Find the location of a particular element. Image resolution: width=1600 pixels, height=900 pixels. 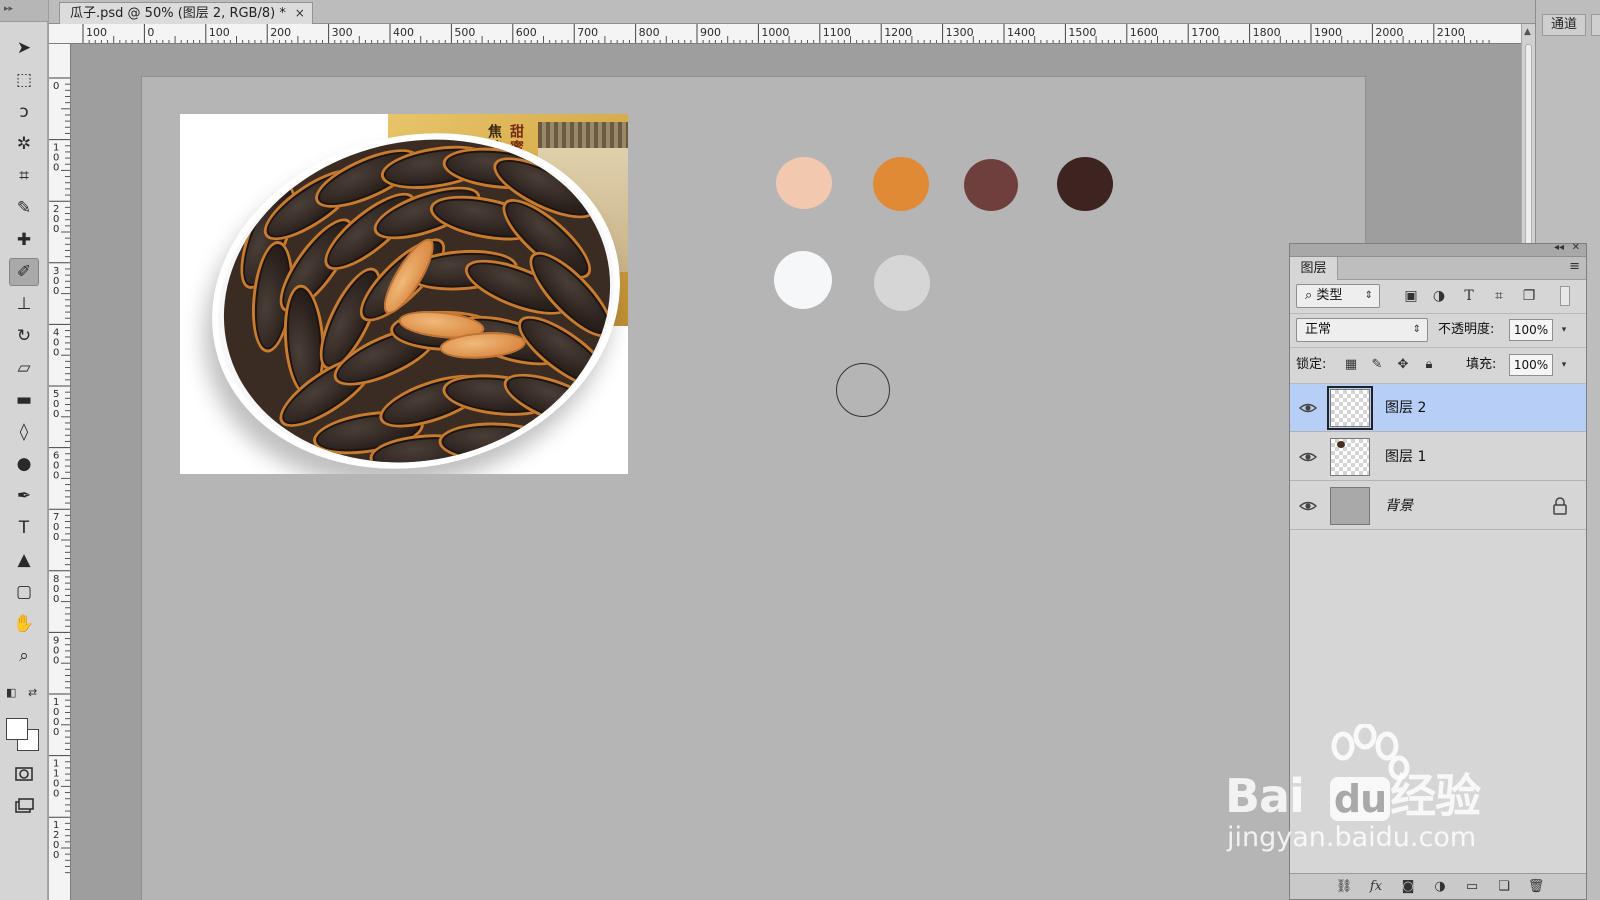

close-icon: × is located at coordinates (300, 13).